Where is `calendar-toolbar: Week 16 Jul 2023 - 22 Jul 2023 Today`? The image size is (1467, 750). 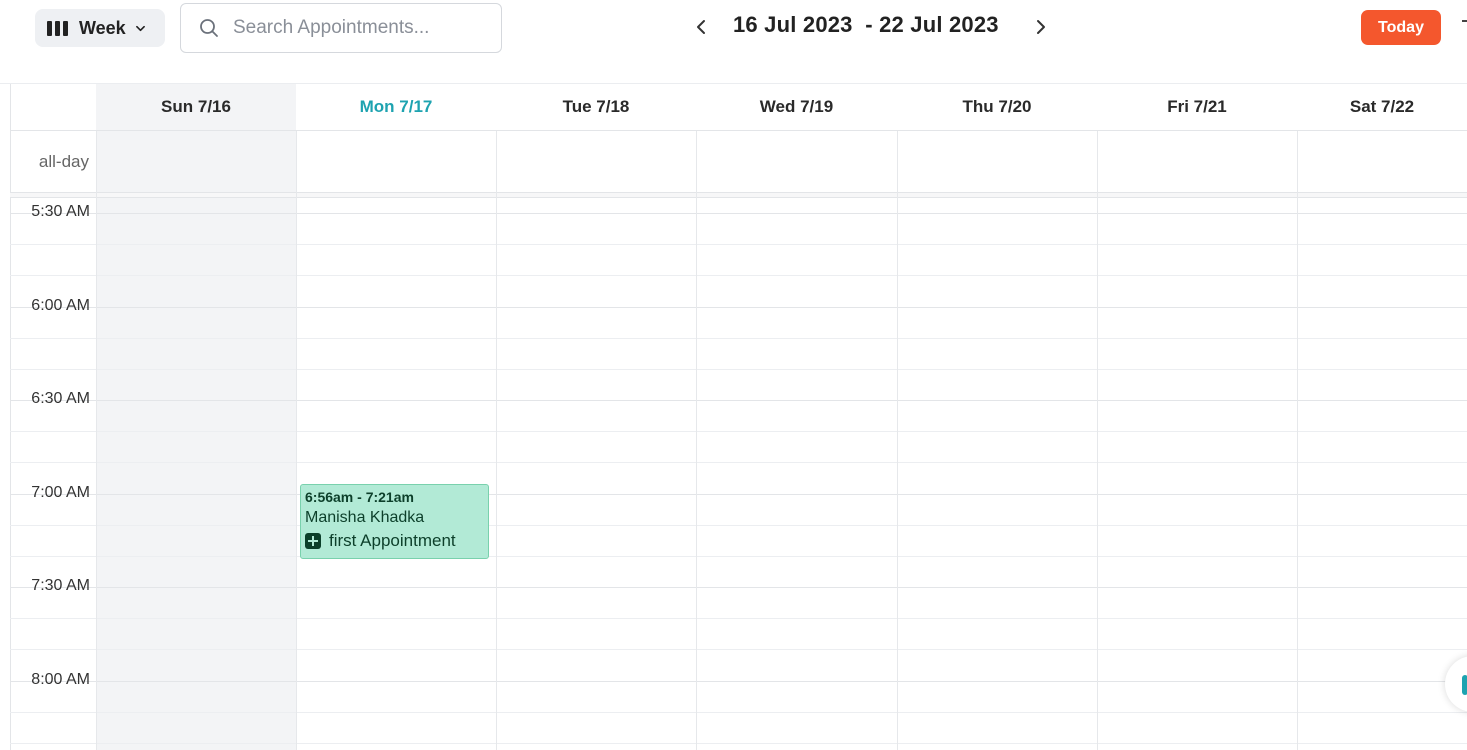 calendar-toolbar: Week 16 Jul 2023 - 22 Jul 2023 Today is located at coordinates (733, 42).